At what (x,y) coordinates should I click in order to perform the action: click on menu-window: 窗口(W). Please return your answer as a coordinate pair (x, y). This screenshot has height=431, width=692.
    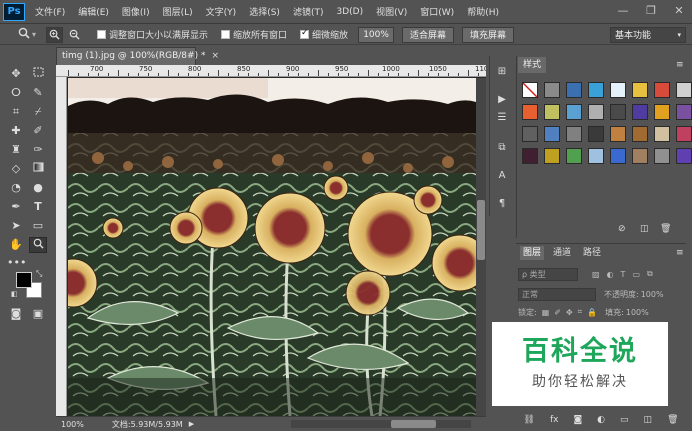
    Looking at the image, I should click on (437, 11).